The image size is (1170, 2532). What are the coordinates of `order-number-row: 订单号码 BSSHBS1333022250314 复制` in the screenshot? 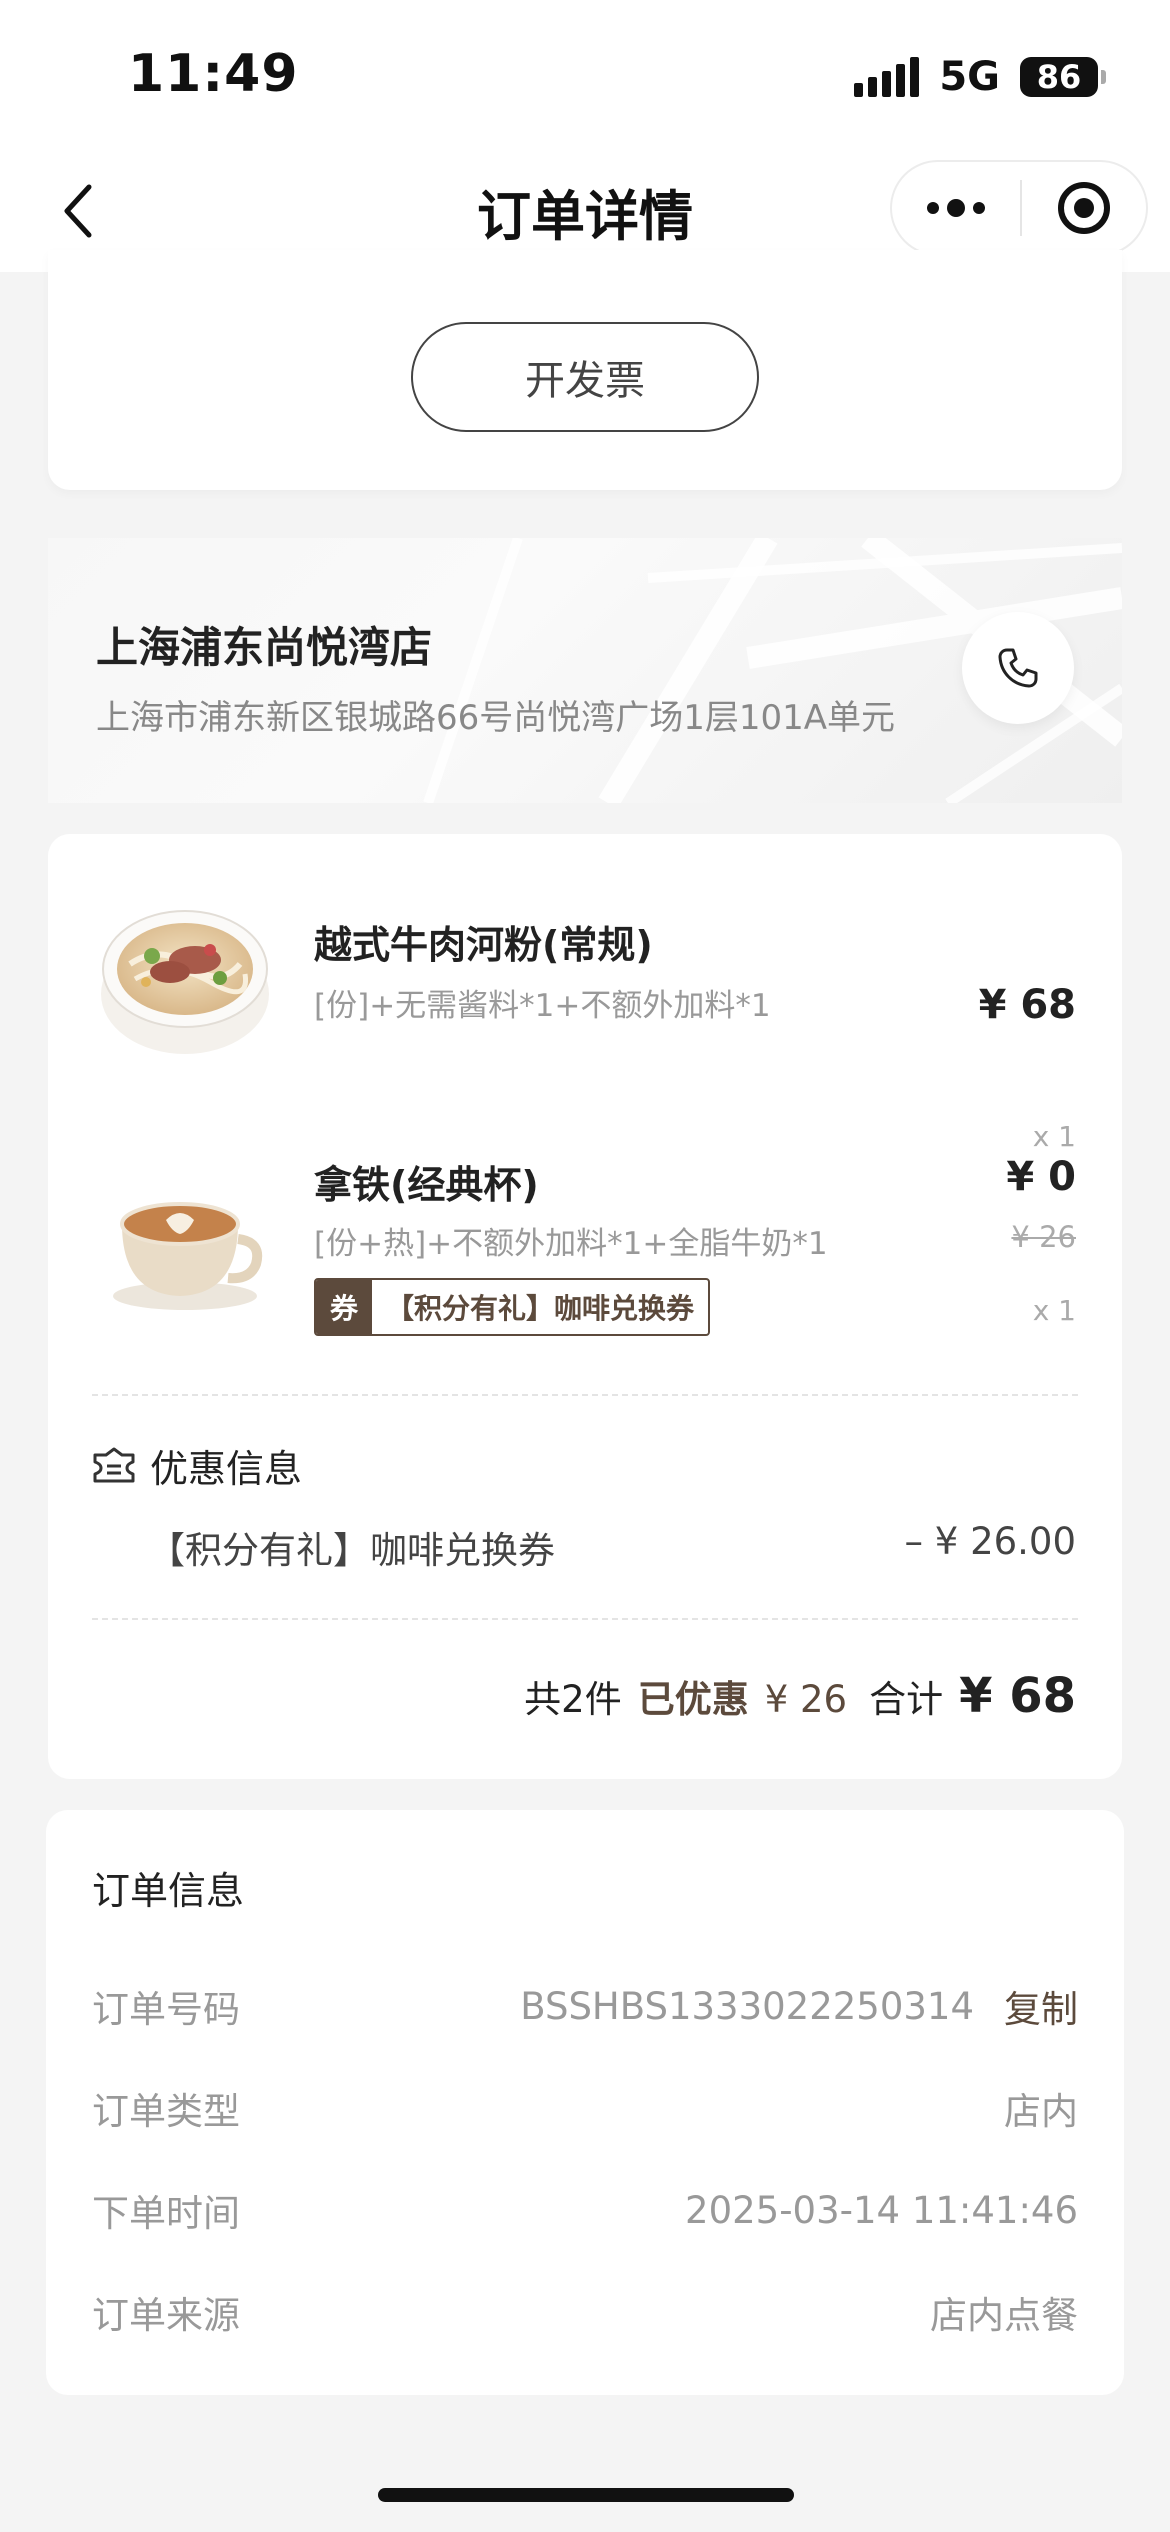 It's located at (585, 2006).